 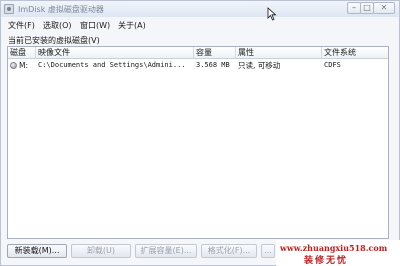 What do you see at coordinates (54, 40) in the screenshot?
I see `mounted-disks-label: 当前已安装的虚拟磁盘(V)` at bounding box center [54, 40].